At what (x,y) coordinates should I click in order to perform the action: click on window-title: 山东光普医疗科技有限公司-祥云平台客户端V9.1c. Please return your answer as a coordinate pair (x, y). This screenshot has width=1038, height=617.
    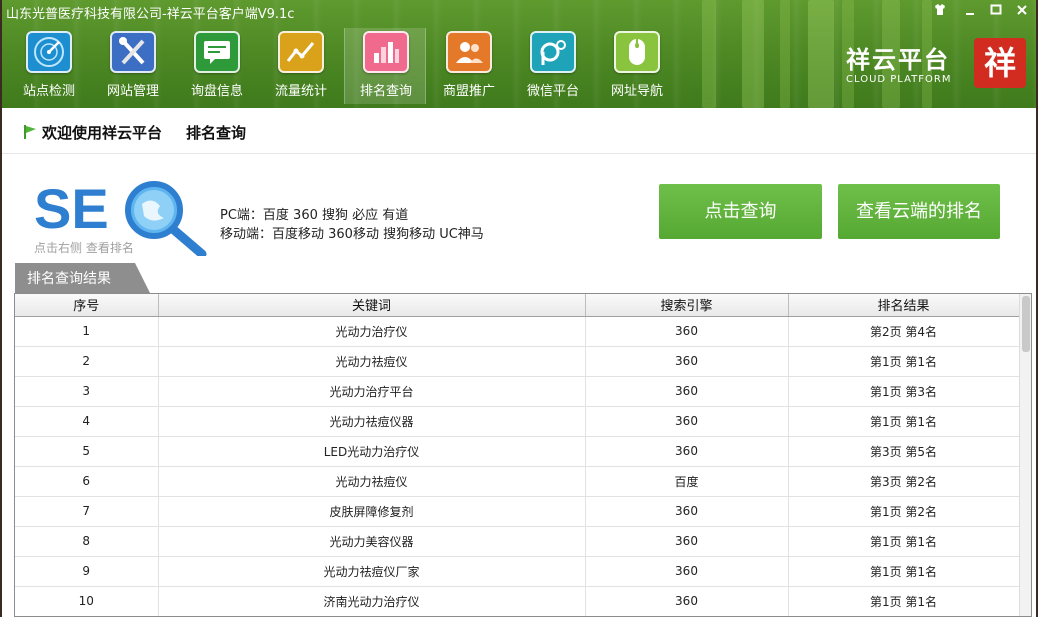
    Looking at the image, I should click on (150, 14).